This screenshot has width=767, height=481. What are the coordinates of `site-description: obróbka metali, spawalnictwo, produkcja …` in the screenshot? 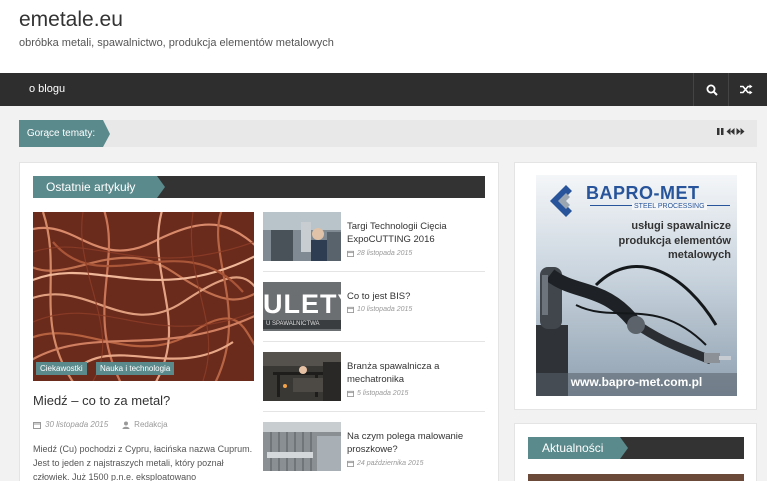 It's located at (176, 43).